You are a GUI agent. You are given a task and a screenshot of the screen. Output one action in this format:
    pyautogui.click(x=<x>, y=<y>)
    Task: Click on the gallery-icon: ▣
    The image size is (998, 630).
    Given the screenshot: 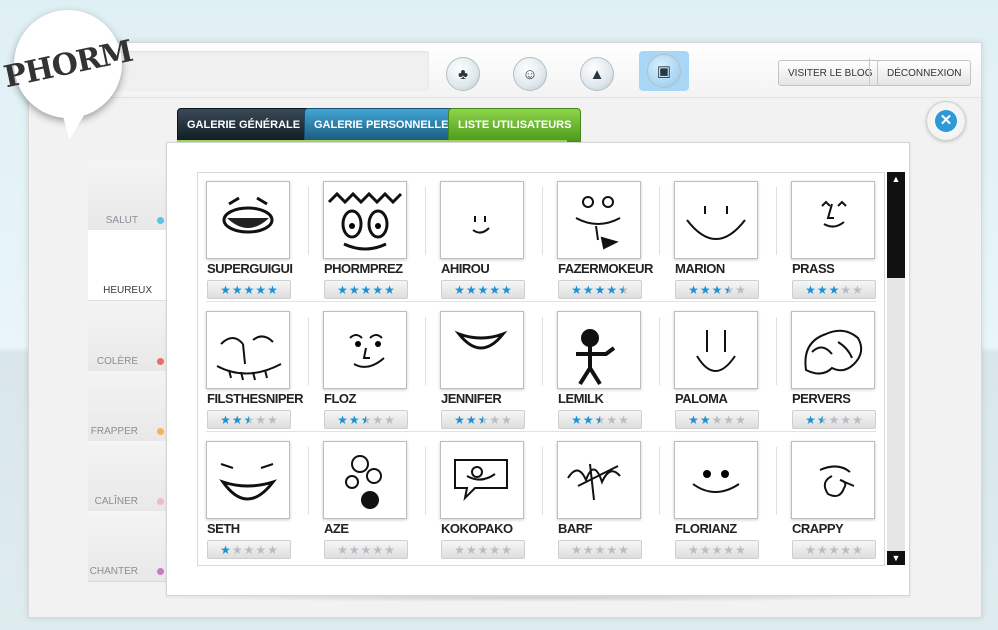 What is the action you would take?
    pyautogui.click(x=664, y=71)
    